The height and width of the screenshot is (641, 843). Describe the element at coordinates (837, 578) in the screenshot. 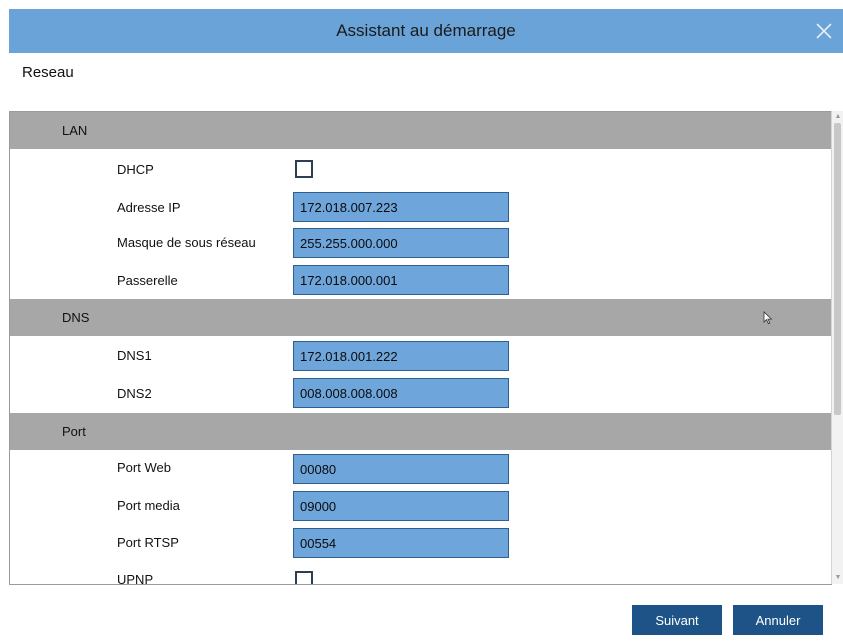

I see `scroll-down-arrow-icon: ▼` at that location.